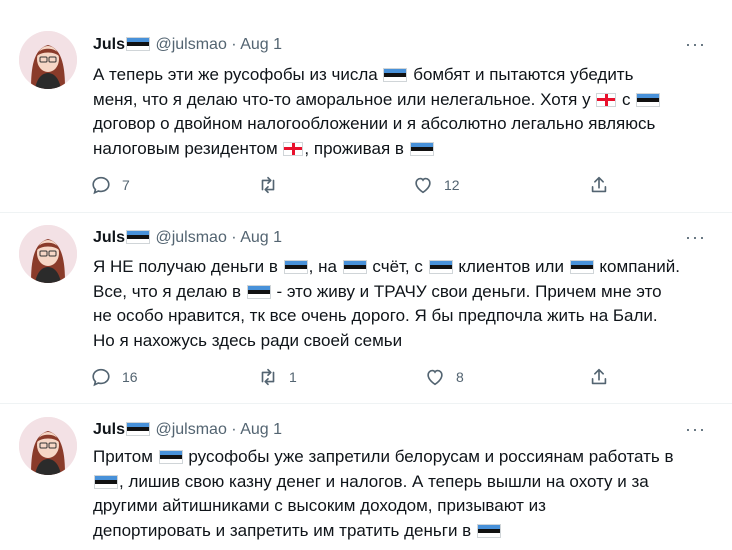 The image size is (732, 550). I want to click on retweet-button, so click(273, 185).